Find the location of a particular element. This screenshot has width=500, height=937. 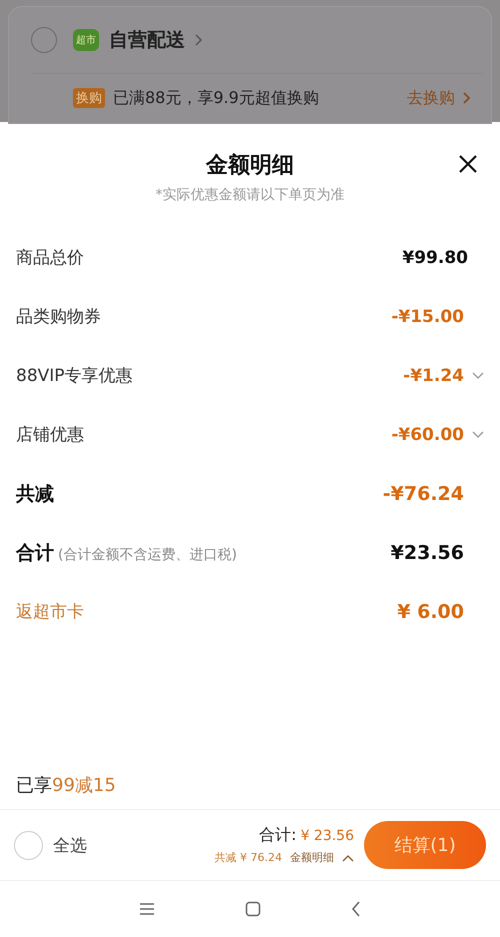

promo-tag: 换购 is located at coordinates (89, 98).